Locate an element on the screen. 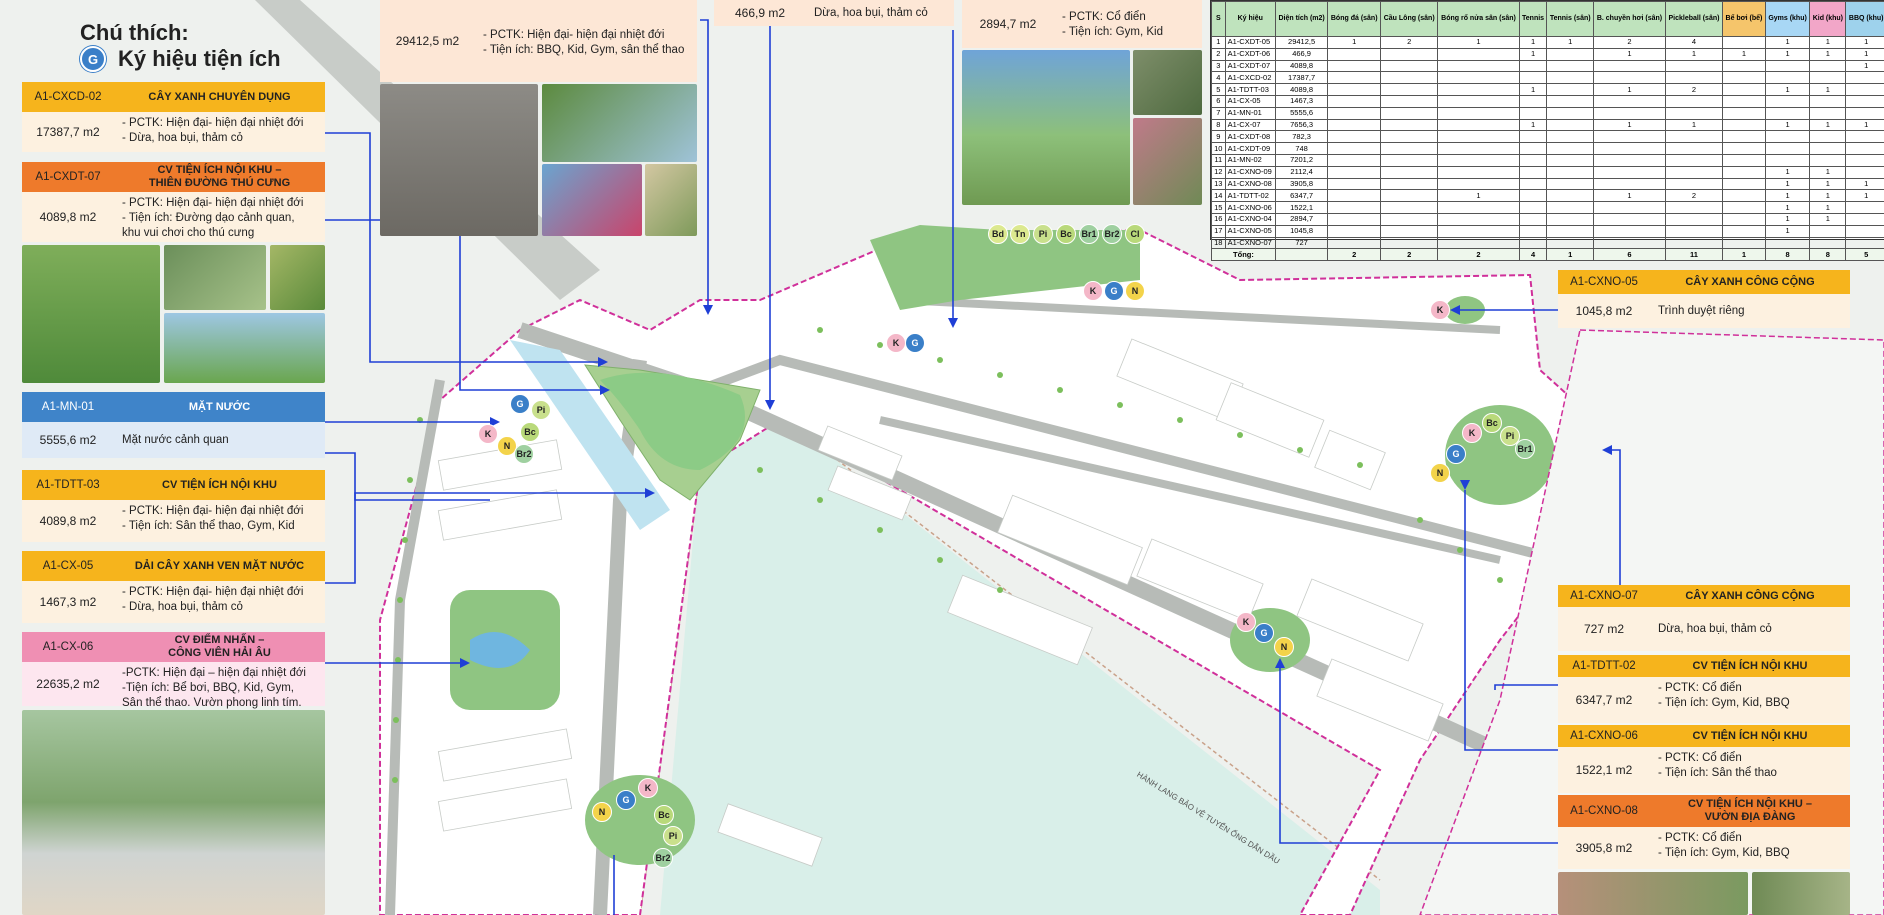 This screenshot has height=915, width=1884. table-cell: 10 is located at coordinates (1218, 148).